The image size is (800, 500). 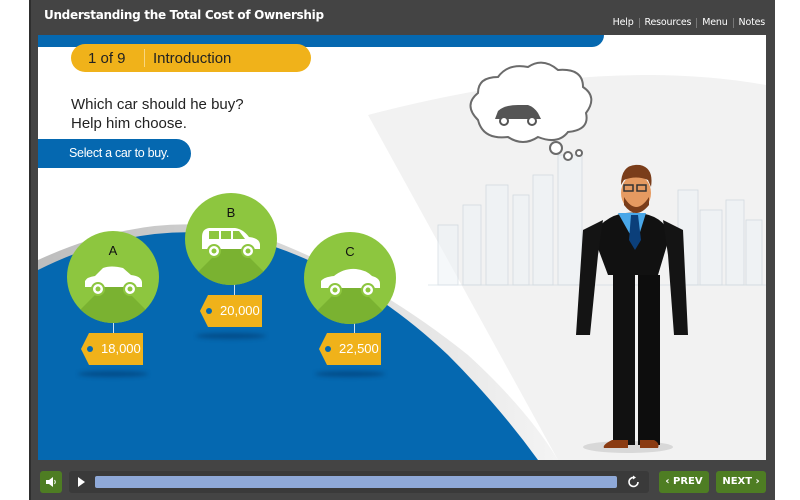 I want to click on speaker-icon, so click(x=51, y=482).